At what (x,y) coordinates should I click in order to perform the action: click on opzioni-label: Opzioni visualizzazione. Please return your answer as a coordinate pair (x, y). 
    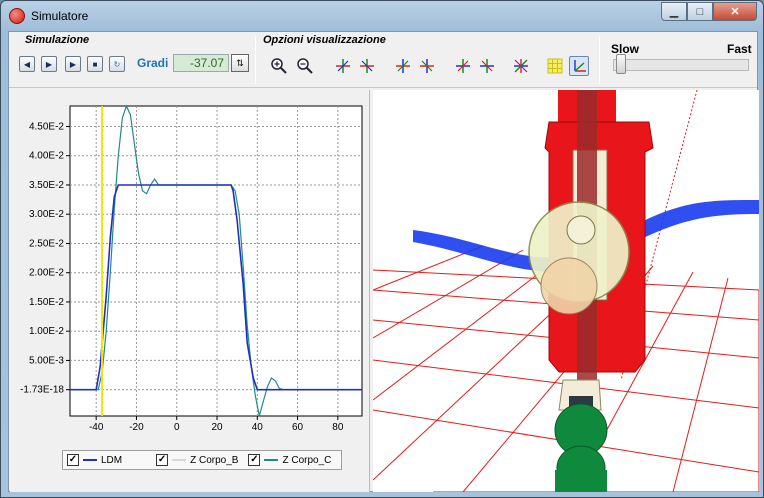
    Looking at the image, I should click on (324, 40).